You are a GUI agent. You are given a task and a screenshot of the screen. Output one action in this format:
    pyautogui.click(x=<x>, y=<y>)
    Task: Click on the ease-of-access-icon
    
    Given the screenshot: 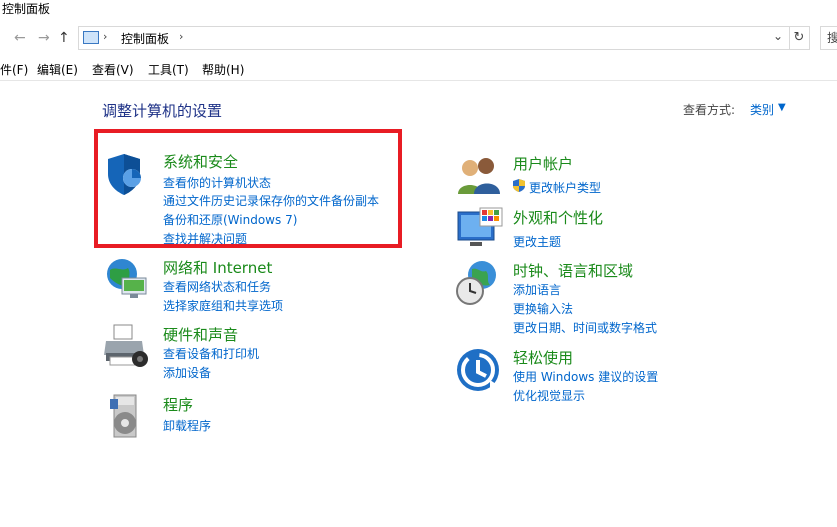 What is the action you would take?
    pyautogui.click(x=480, y=370)
    